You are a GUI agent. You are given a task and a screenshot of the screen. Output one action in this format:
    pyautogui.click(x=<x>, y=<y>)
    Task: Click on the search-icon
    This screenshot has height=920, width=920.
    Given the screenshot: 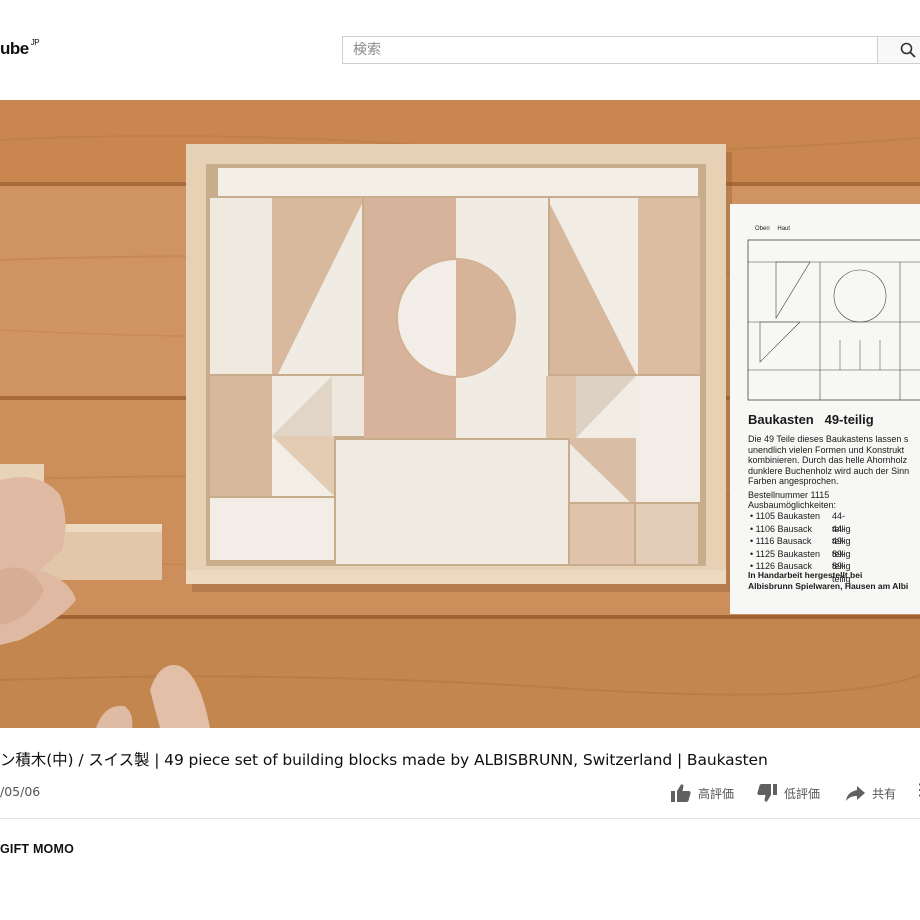 What is the action you would take?
    pyautogui.click(x=908, y=50)
    